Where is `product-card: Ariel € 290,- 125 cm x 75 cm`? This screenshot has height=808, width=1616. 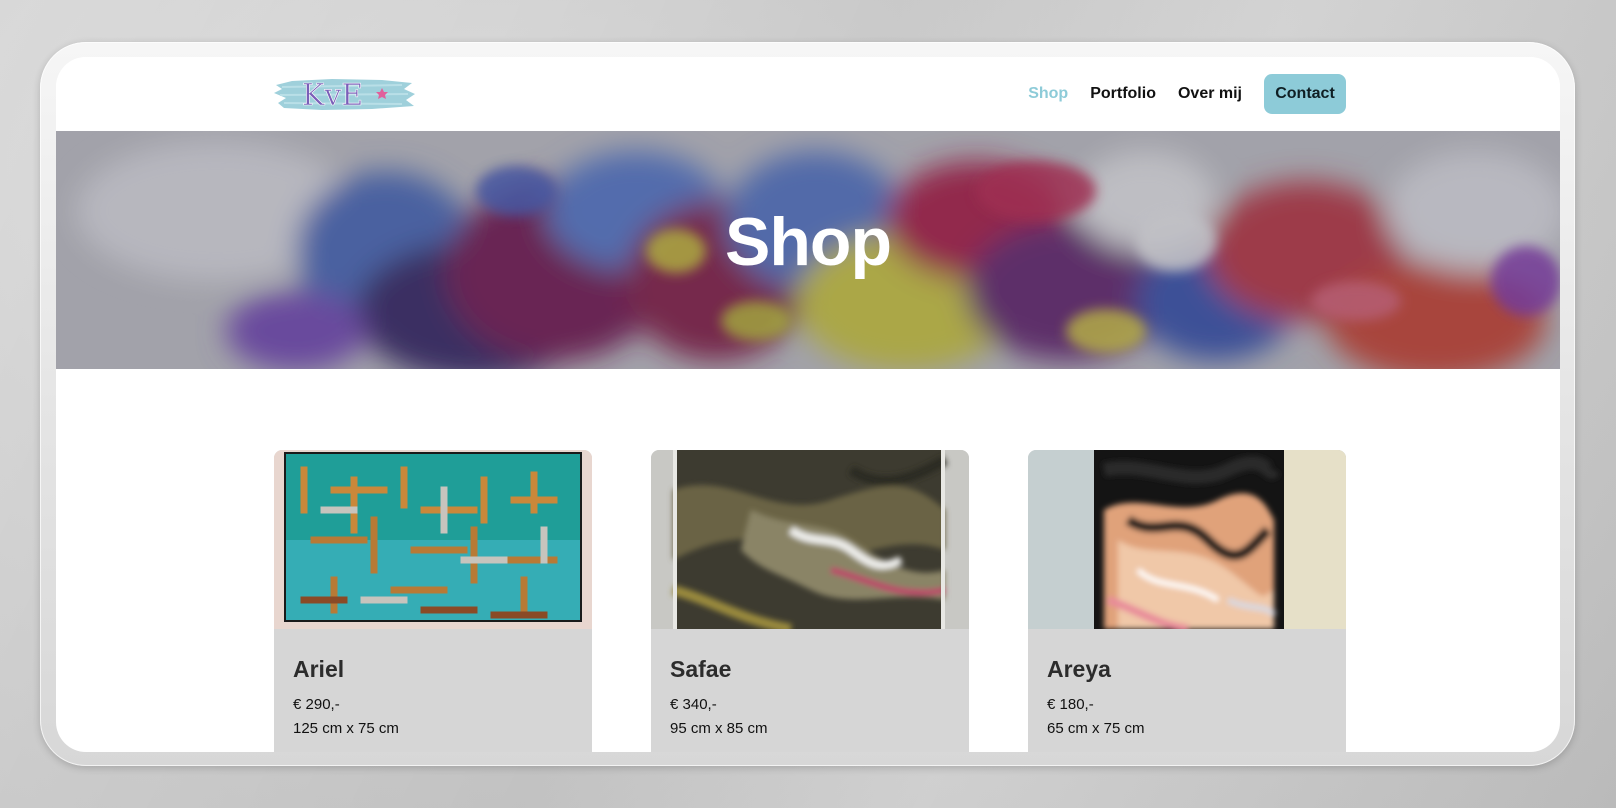 product-card: Ariel € 290,- 125 cm x 75 cm is located at coordinates (433, 601).